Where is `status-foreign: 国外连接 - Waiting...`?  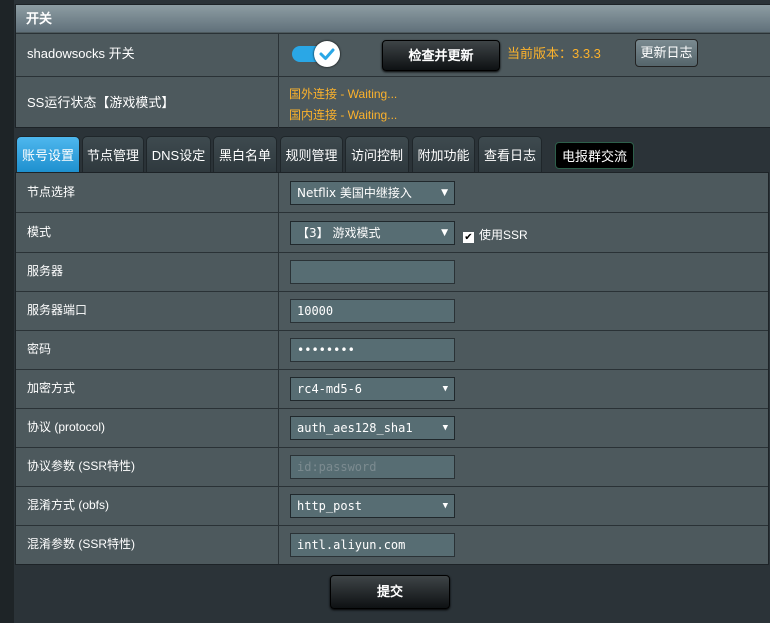
status-foreign: 国外连接 - Waiting... is located at coordinates (343, 94).